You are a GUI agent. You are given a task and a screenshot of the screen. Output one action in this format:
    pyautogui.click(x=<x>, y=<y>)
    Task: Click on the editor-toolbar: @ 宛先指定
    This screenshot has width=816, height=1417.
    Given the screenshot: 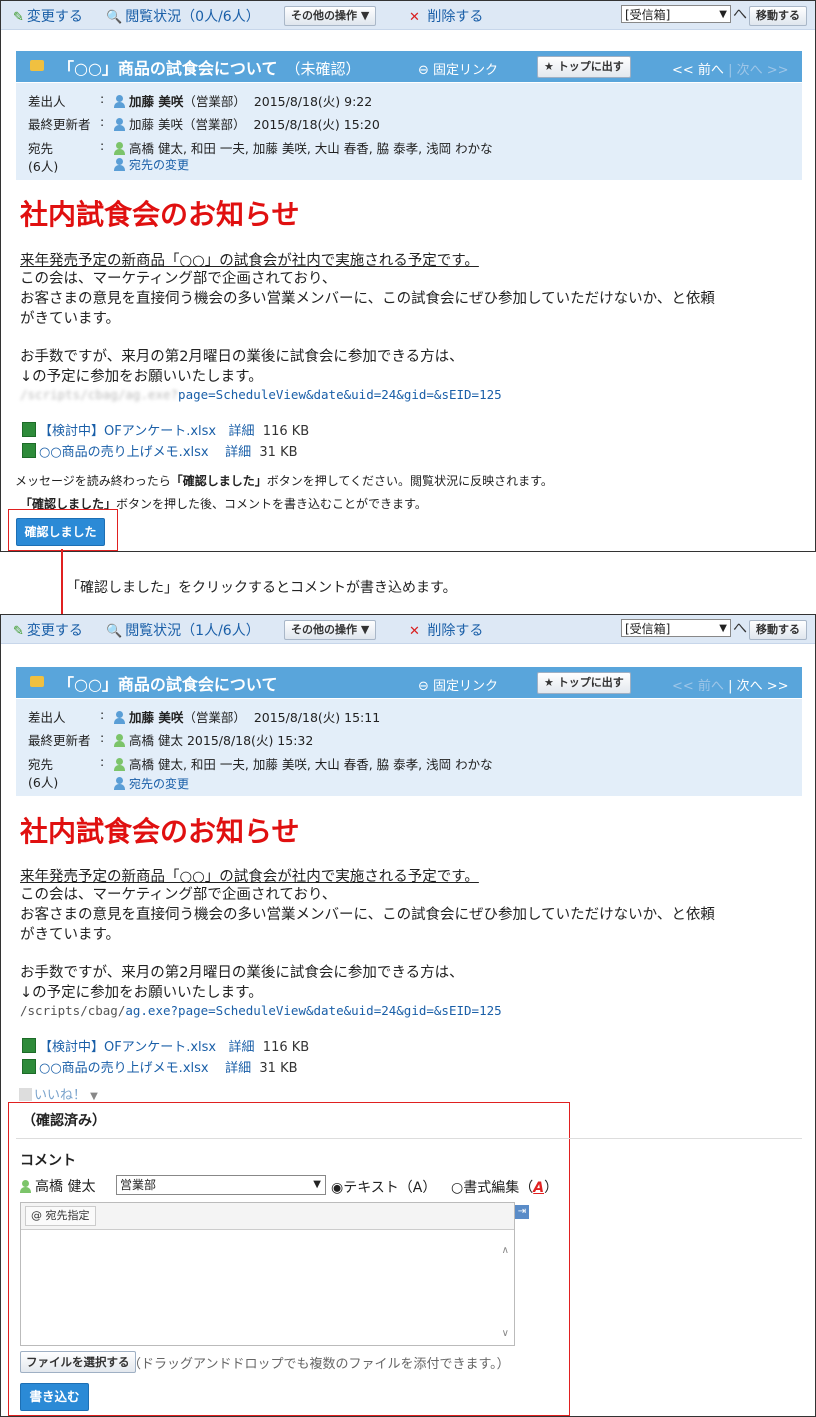 What is the action you would take?
    pyautogui.click(x=267, y=1216)
    